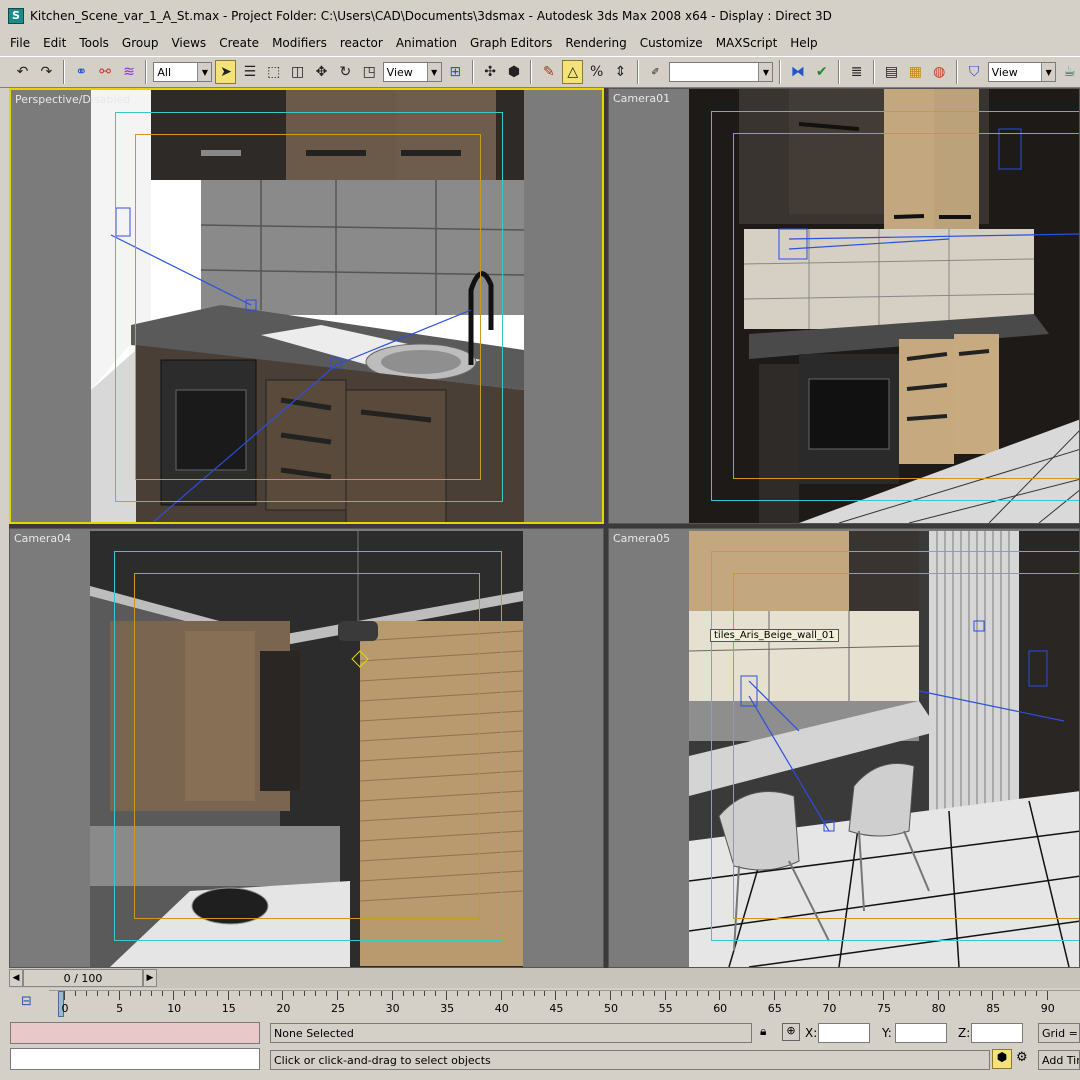 This screenshot has height=1080, width=1080. What do you see at coordinates (544, 978) in the screenshot?
I see `time-slider: ◀ 0 / 100 ▶` at bounding box center [544, 978].